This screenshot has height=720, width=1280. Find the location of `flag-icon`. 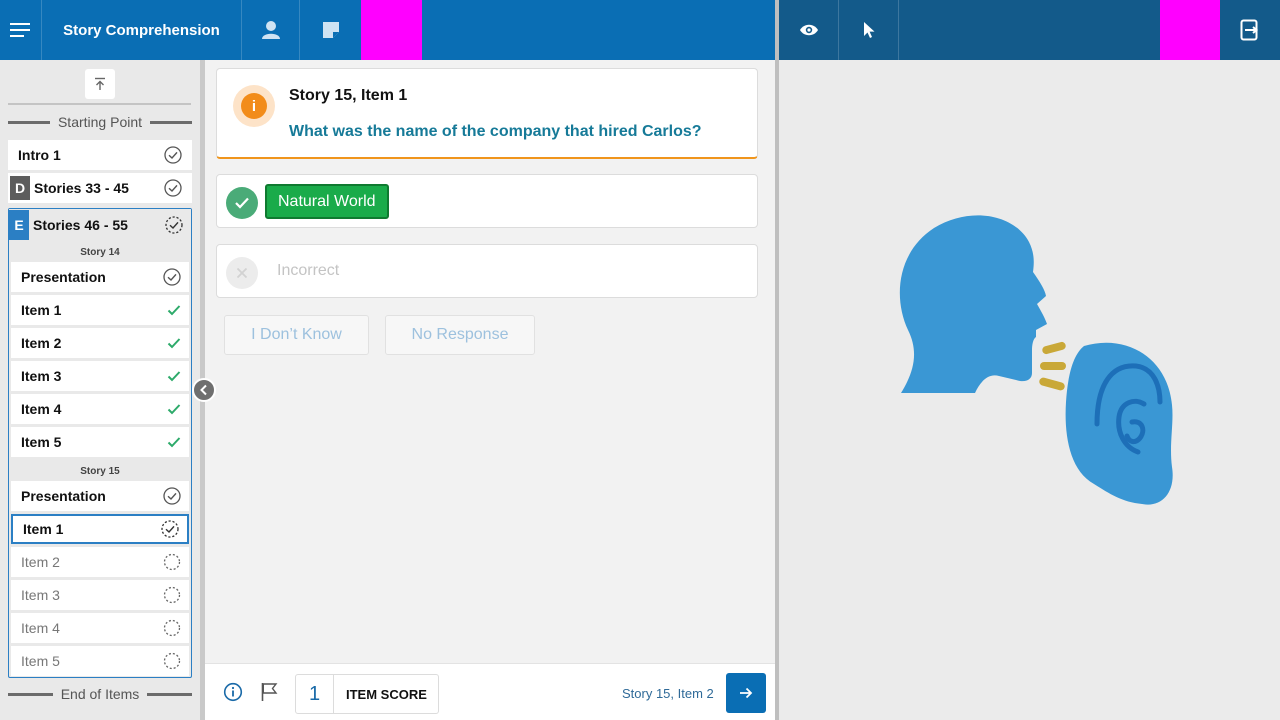

flag-icon is located at coordinates (269, 692).